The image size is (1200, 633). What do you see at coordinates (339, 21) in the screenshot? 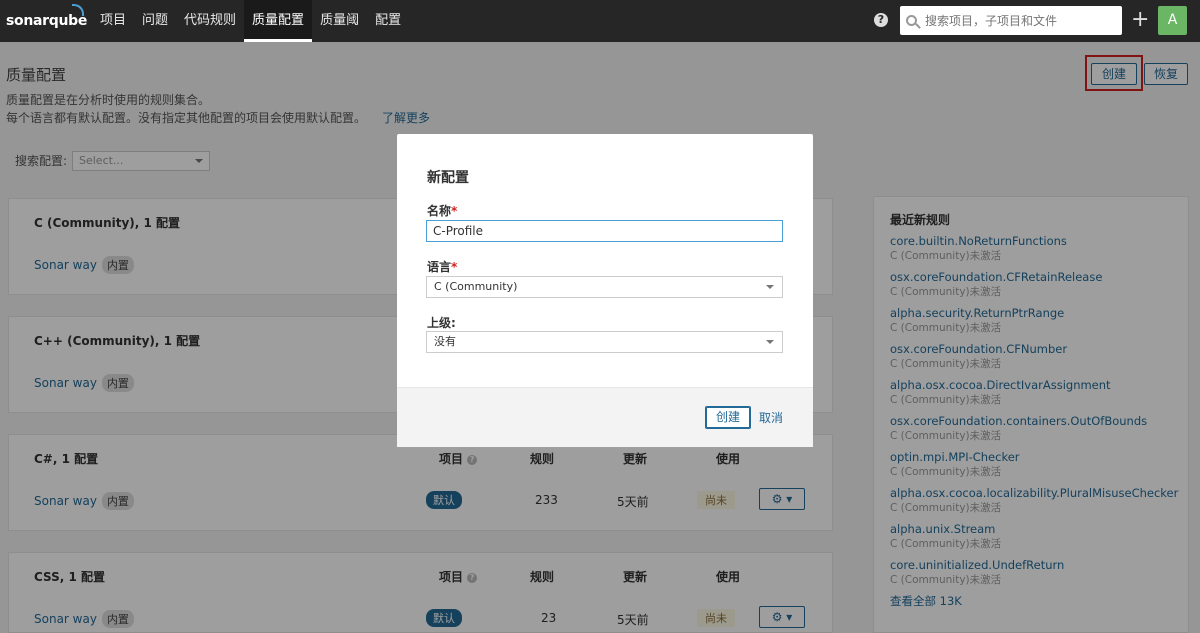
I see `nav-quality-gates: 质量阈` at bounding box center [339, 21].